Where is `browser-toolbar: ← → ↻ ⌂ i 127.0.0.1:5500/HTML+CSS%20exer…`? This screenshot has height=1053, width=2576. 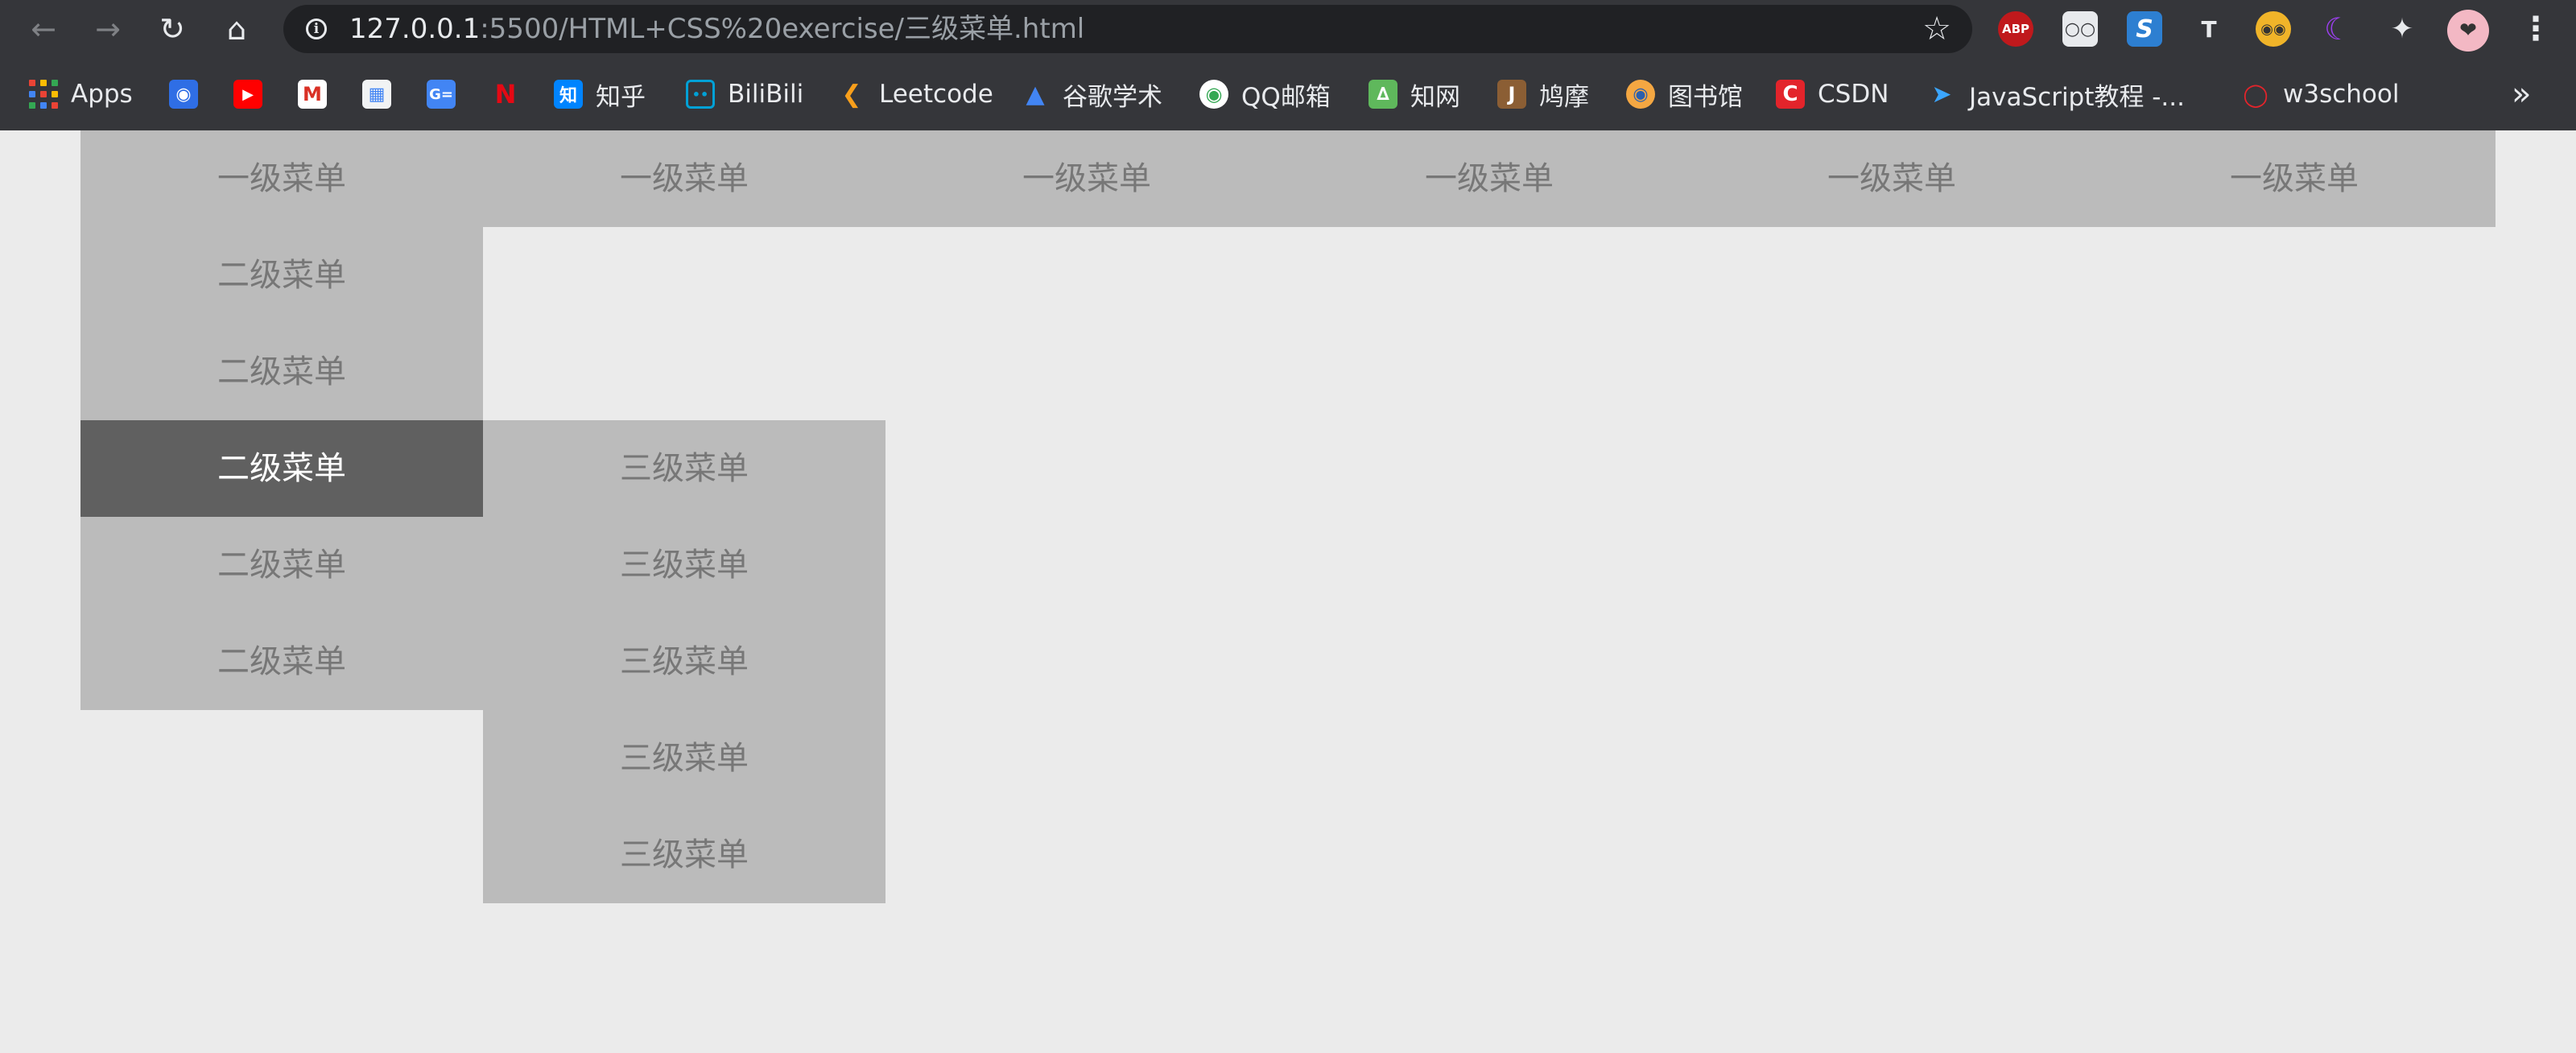 browser-toolbar: ← → ↻ ⌂ i 127.0.0.1:5500/HTML+CSS%20exer… is located at coordinates (1288, 29).